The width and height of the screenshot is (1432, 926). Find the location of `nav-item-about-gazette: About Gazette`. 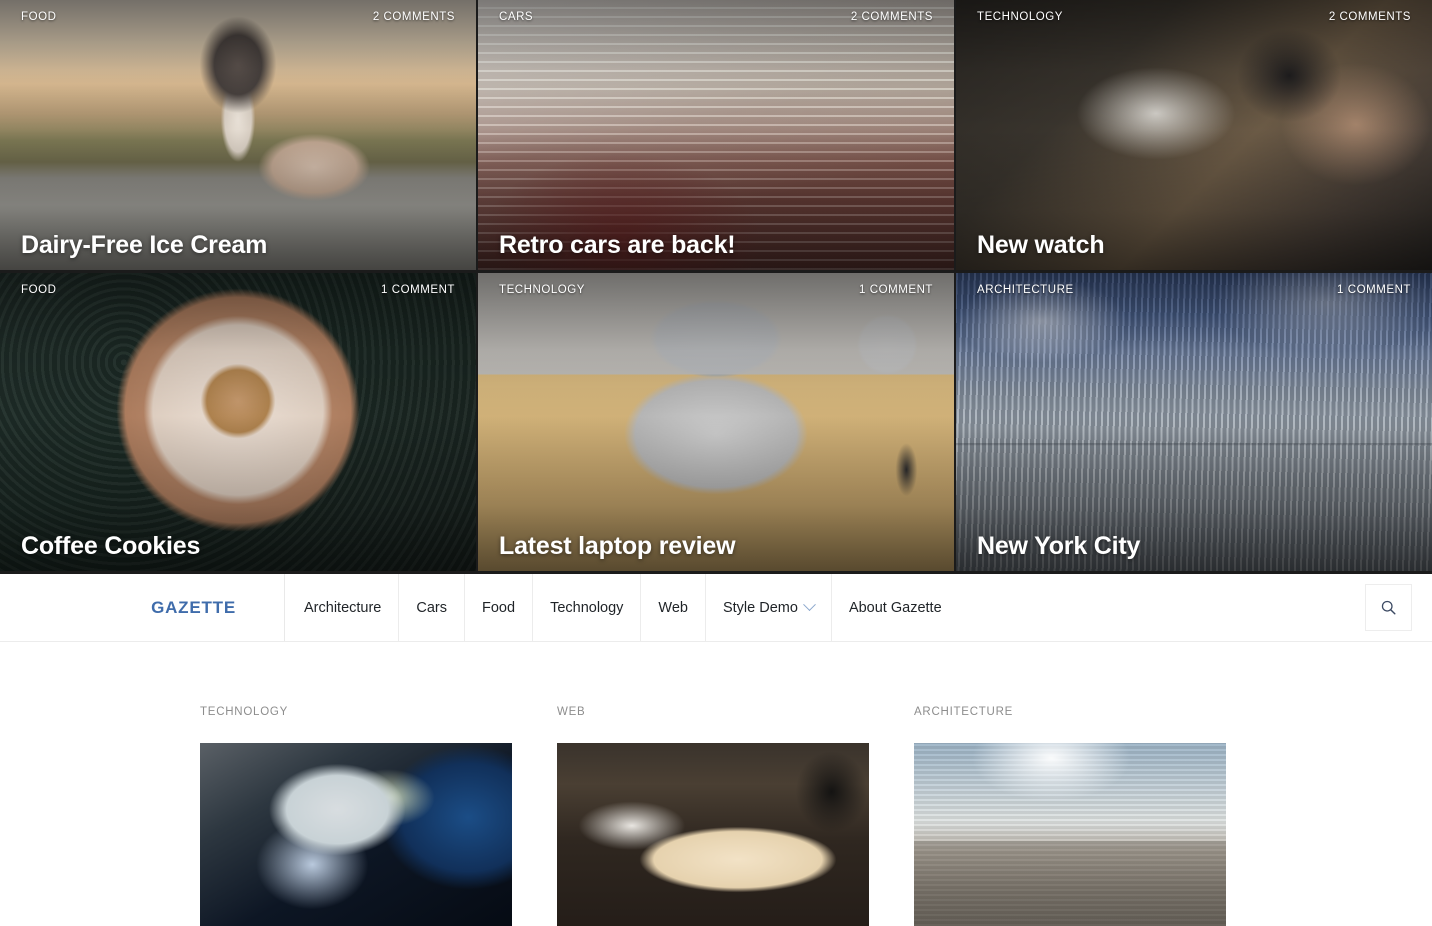

nav-item-about-gazette: About Gazette is located at coordinates (895, 607).